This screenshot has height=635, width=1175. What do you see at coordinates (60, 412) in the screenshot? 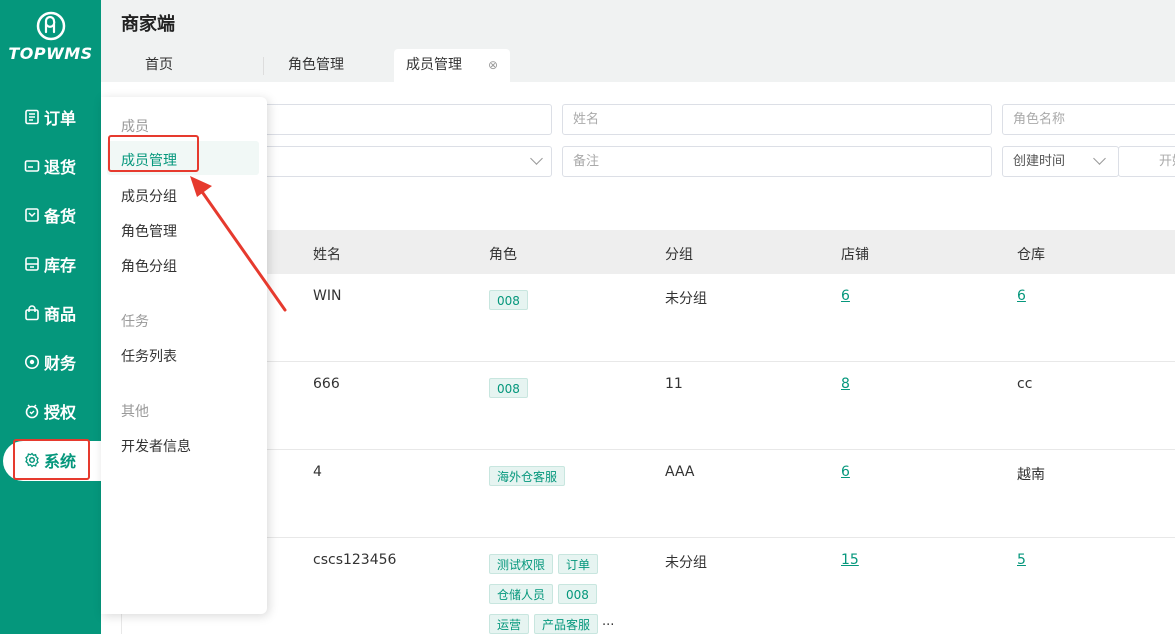
I see `nav-label-authorize: 授权` at bounding box center [60, 412].